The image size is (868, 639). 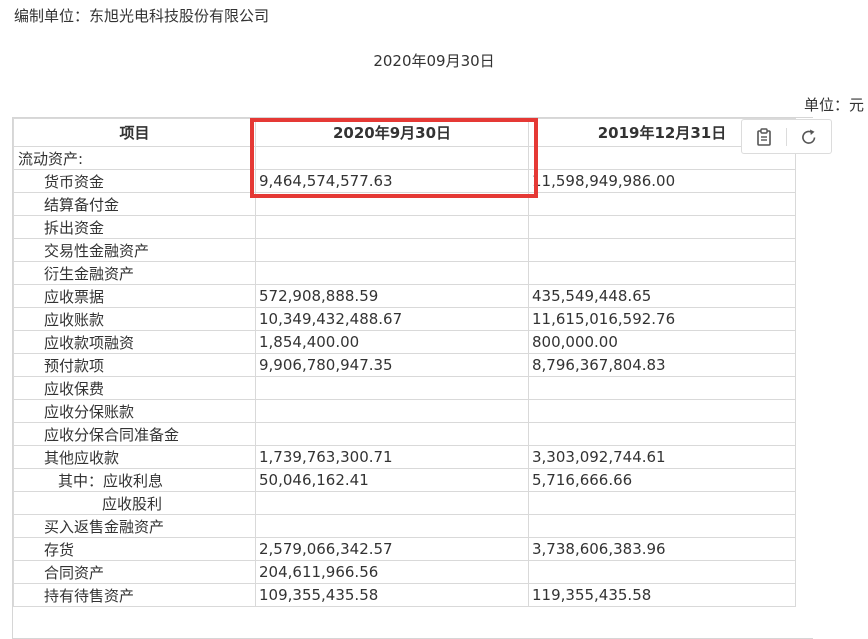 I want to click on row-item-label: 衍生金融资产, so click(x=134, y=273).